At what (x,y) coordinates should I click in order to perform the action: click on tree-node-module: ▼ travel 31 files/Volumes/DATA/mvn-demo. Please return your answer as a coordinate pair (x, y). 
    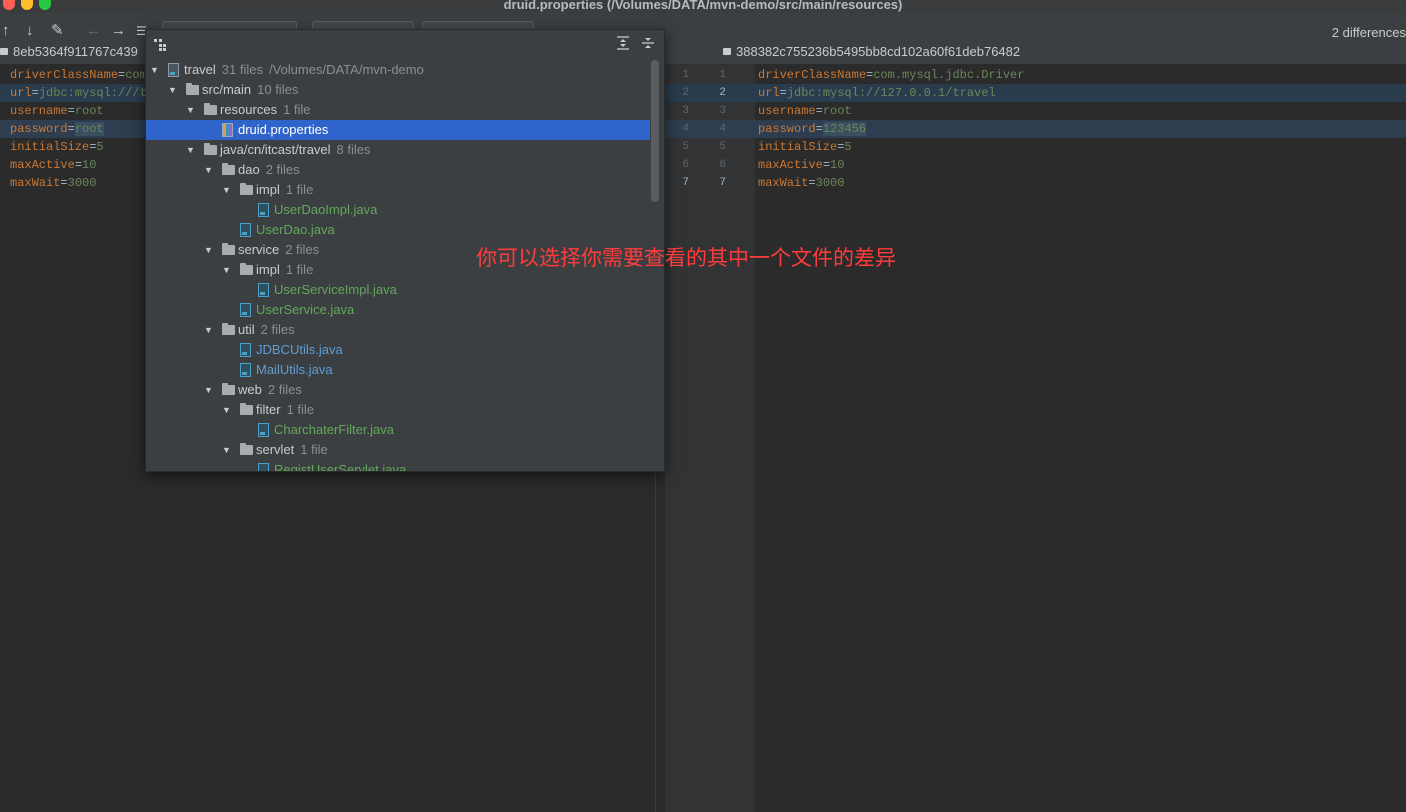
    Looking at the image, I should click on (398, 70).